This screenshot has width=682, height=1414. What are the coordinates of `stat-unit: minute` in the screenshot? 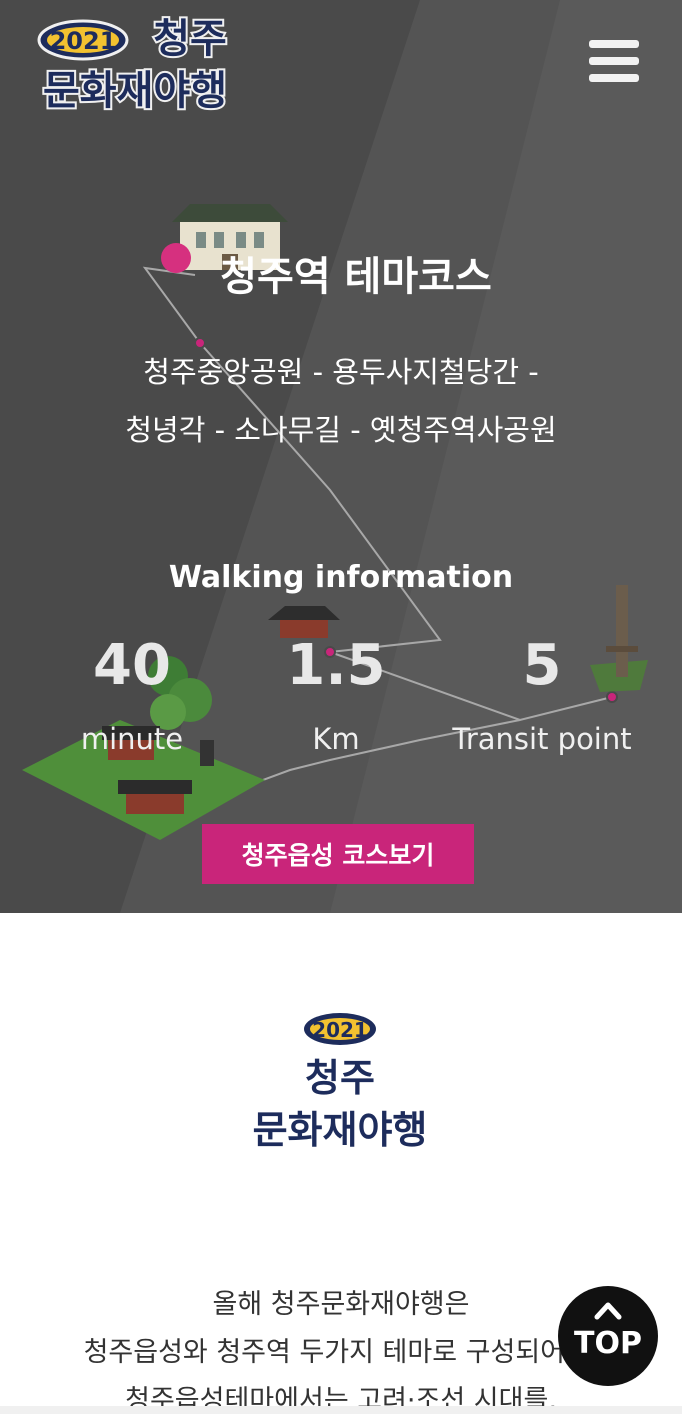 It's located at (132, 739).